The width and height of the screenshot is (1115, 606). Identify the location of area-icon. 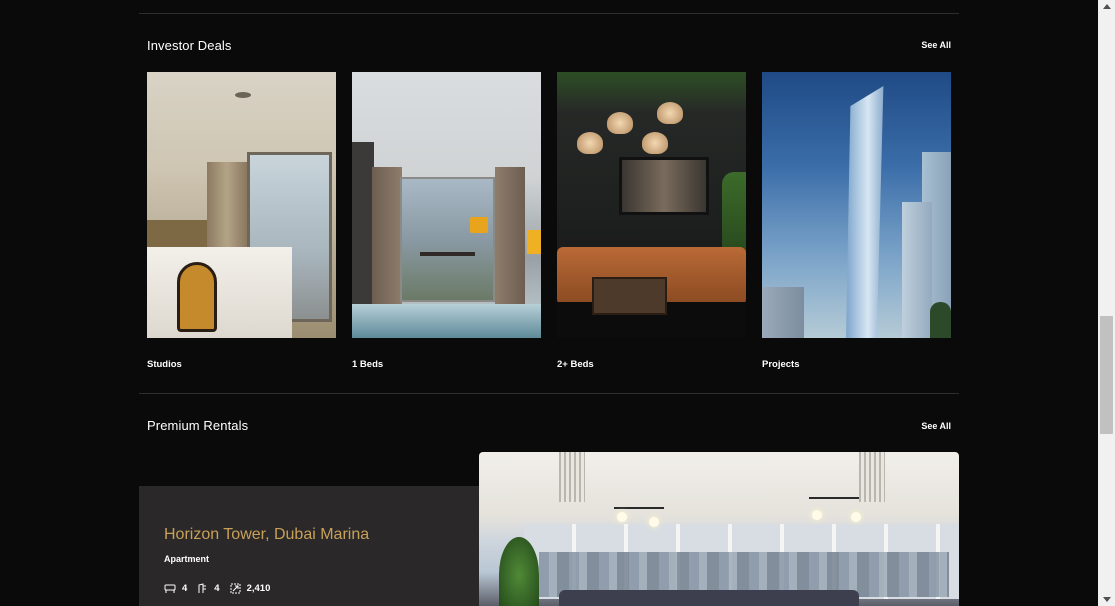
(235, 588).